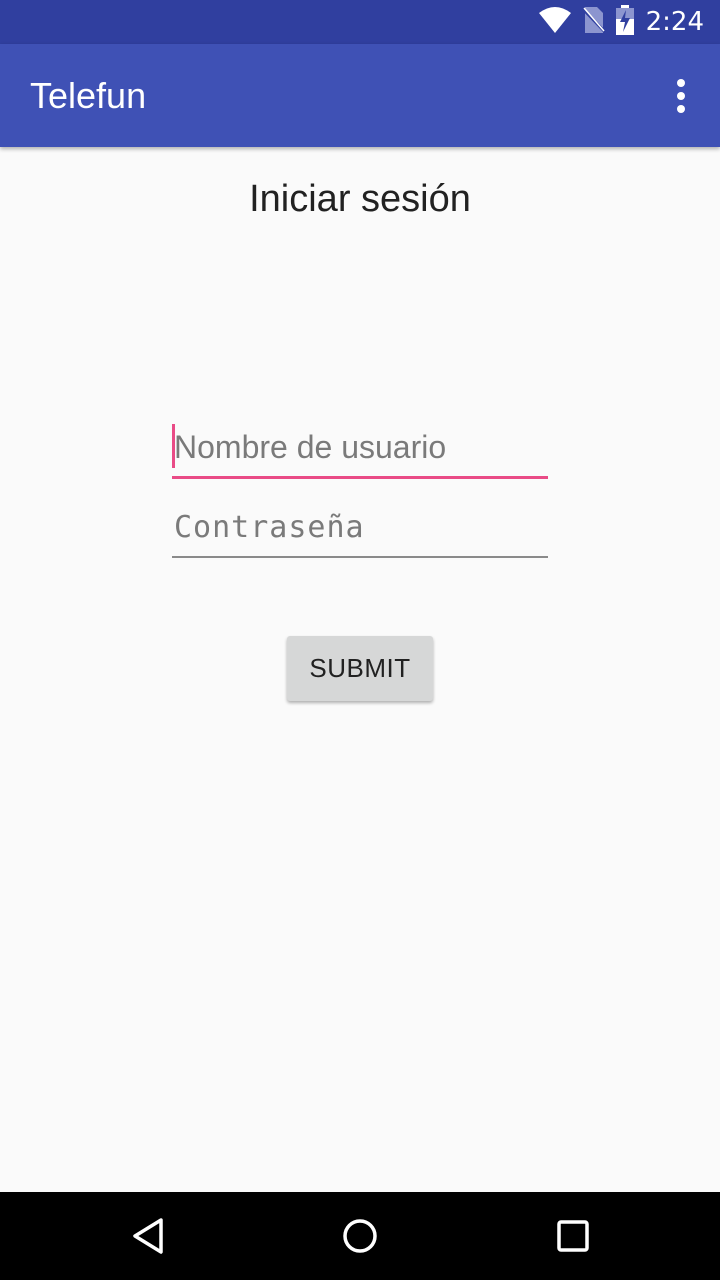 The height and width of the screenshot is (1280, 720). I want to click on home-icon, so click(360, 1236).